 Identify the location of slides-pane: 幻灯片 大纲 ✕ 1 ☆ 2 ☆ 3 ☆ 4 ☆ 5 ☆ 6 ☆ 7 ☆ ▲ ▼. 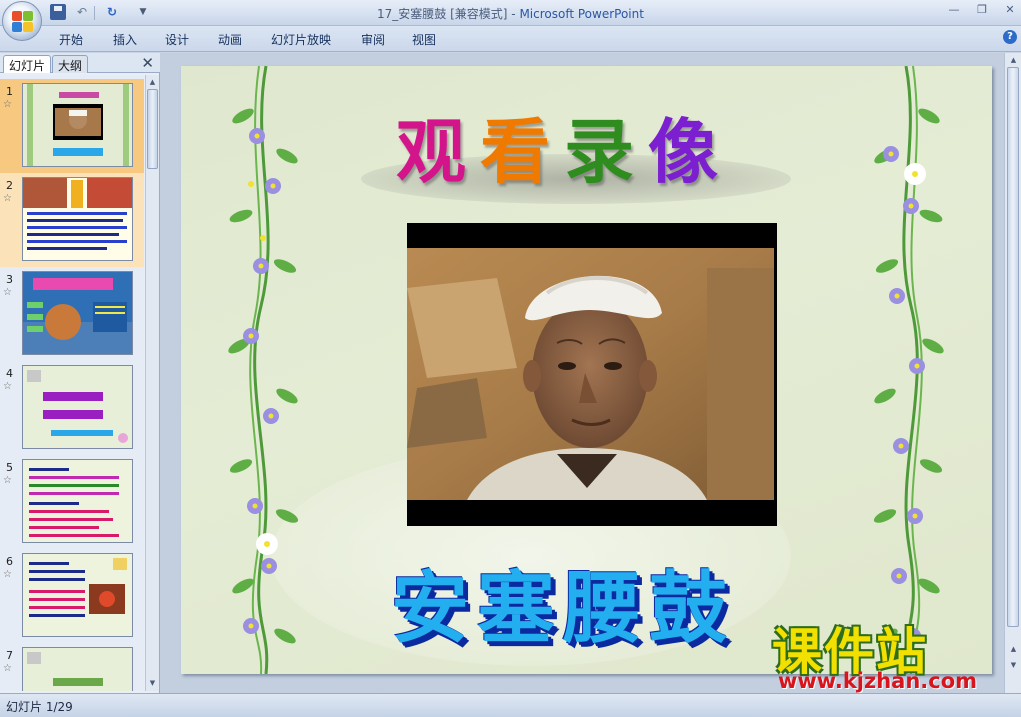
(80, 373).